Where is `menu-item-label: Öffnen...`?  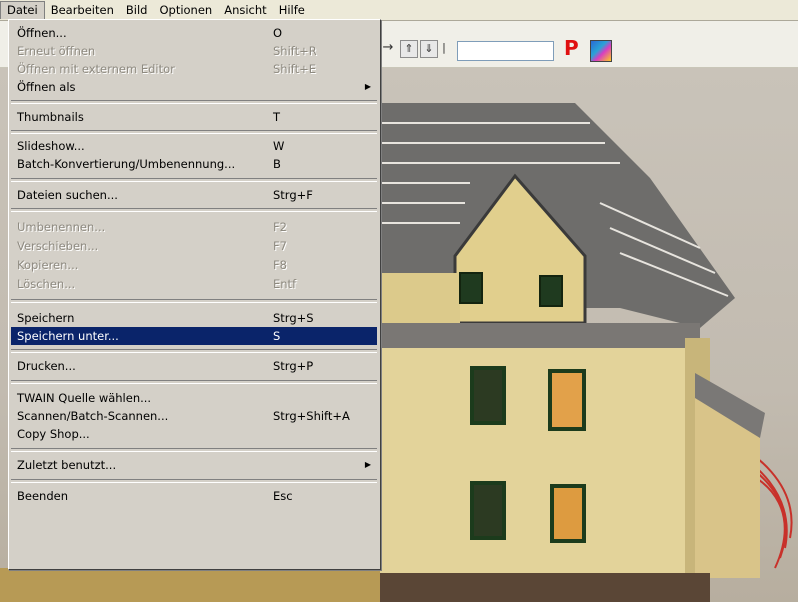
menu-item-label: Öffnen... is located at coordinates (42, 33).